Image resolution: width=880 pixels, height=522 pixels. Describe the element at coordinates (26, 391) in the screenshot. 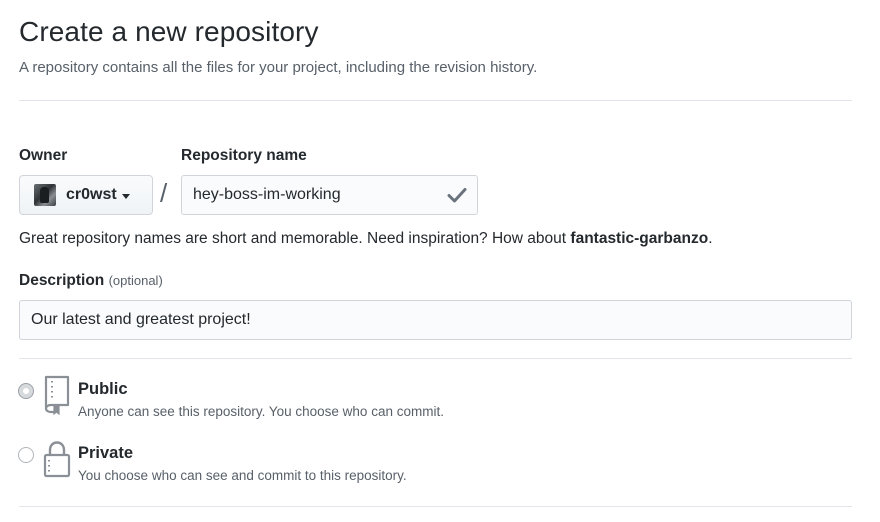

I see `public-radio` at that location.